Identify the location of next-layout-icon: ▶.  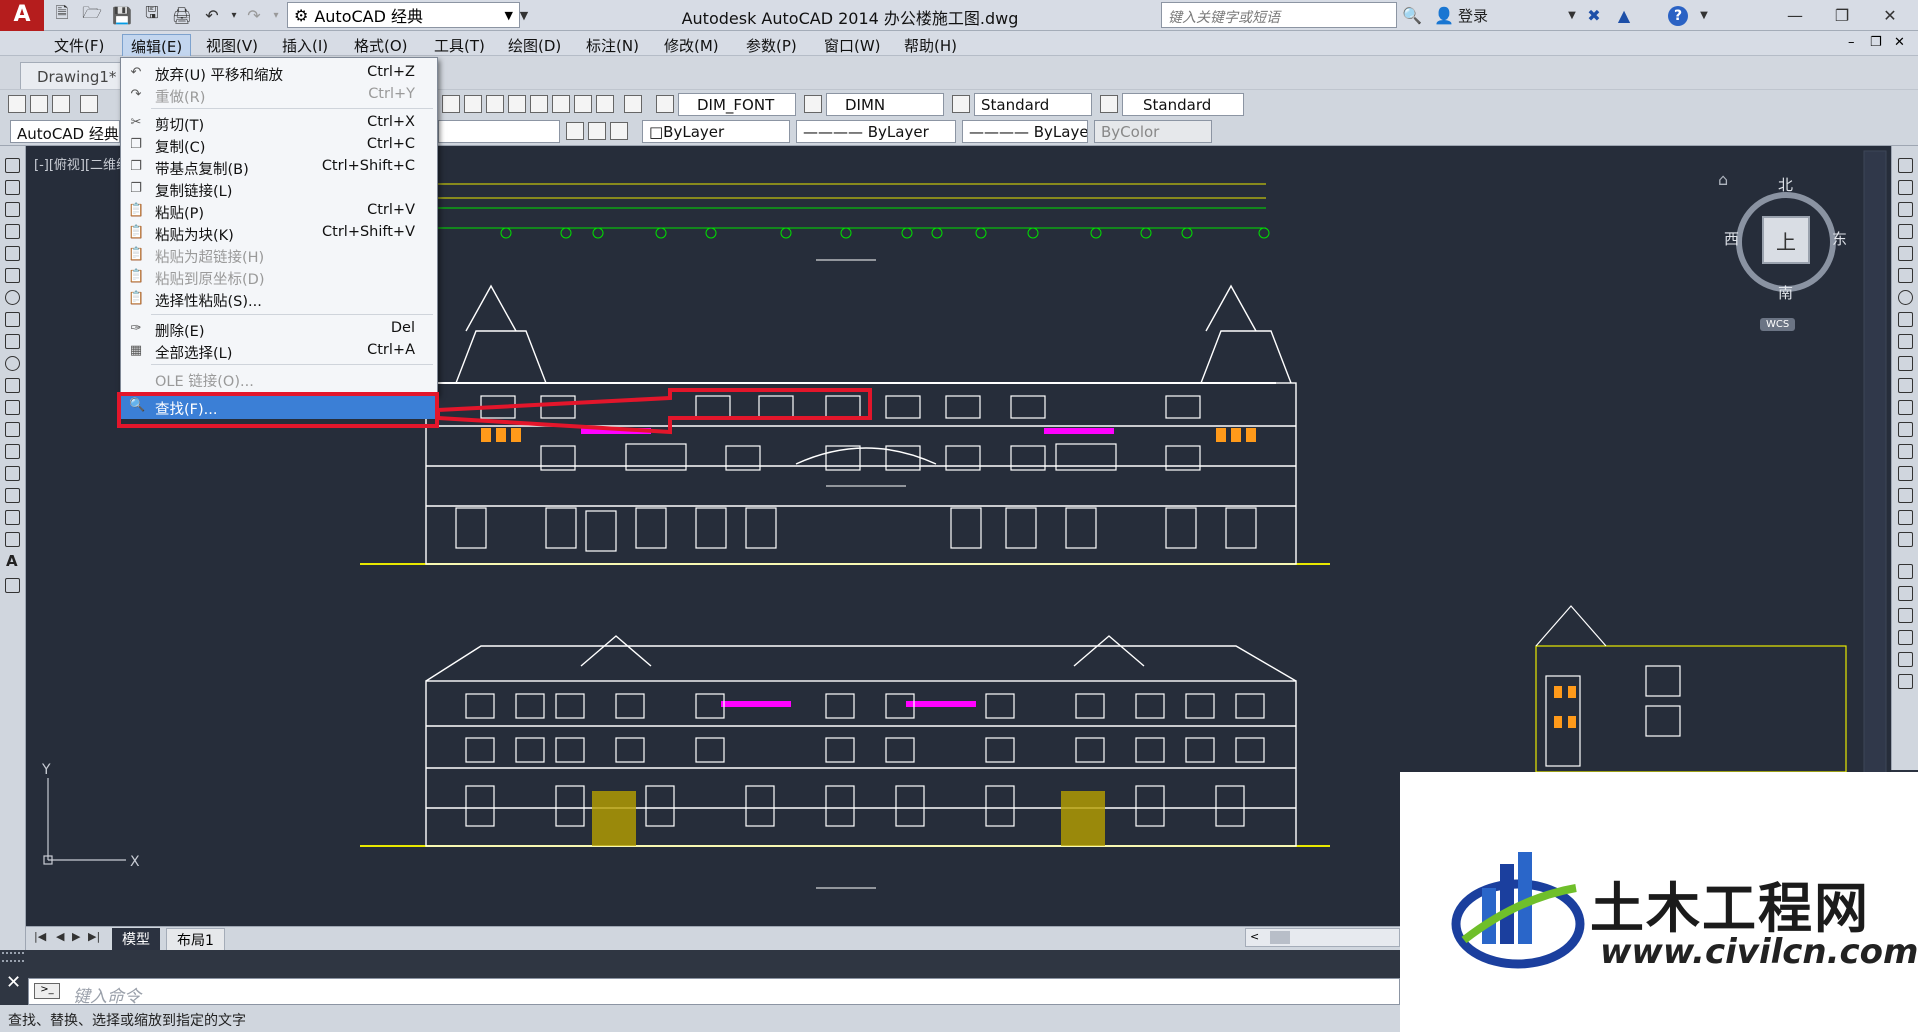
(76, 936).